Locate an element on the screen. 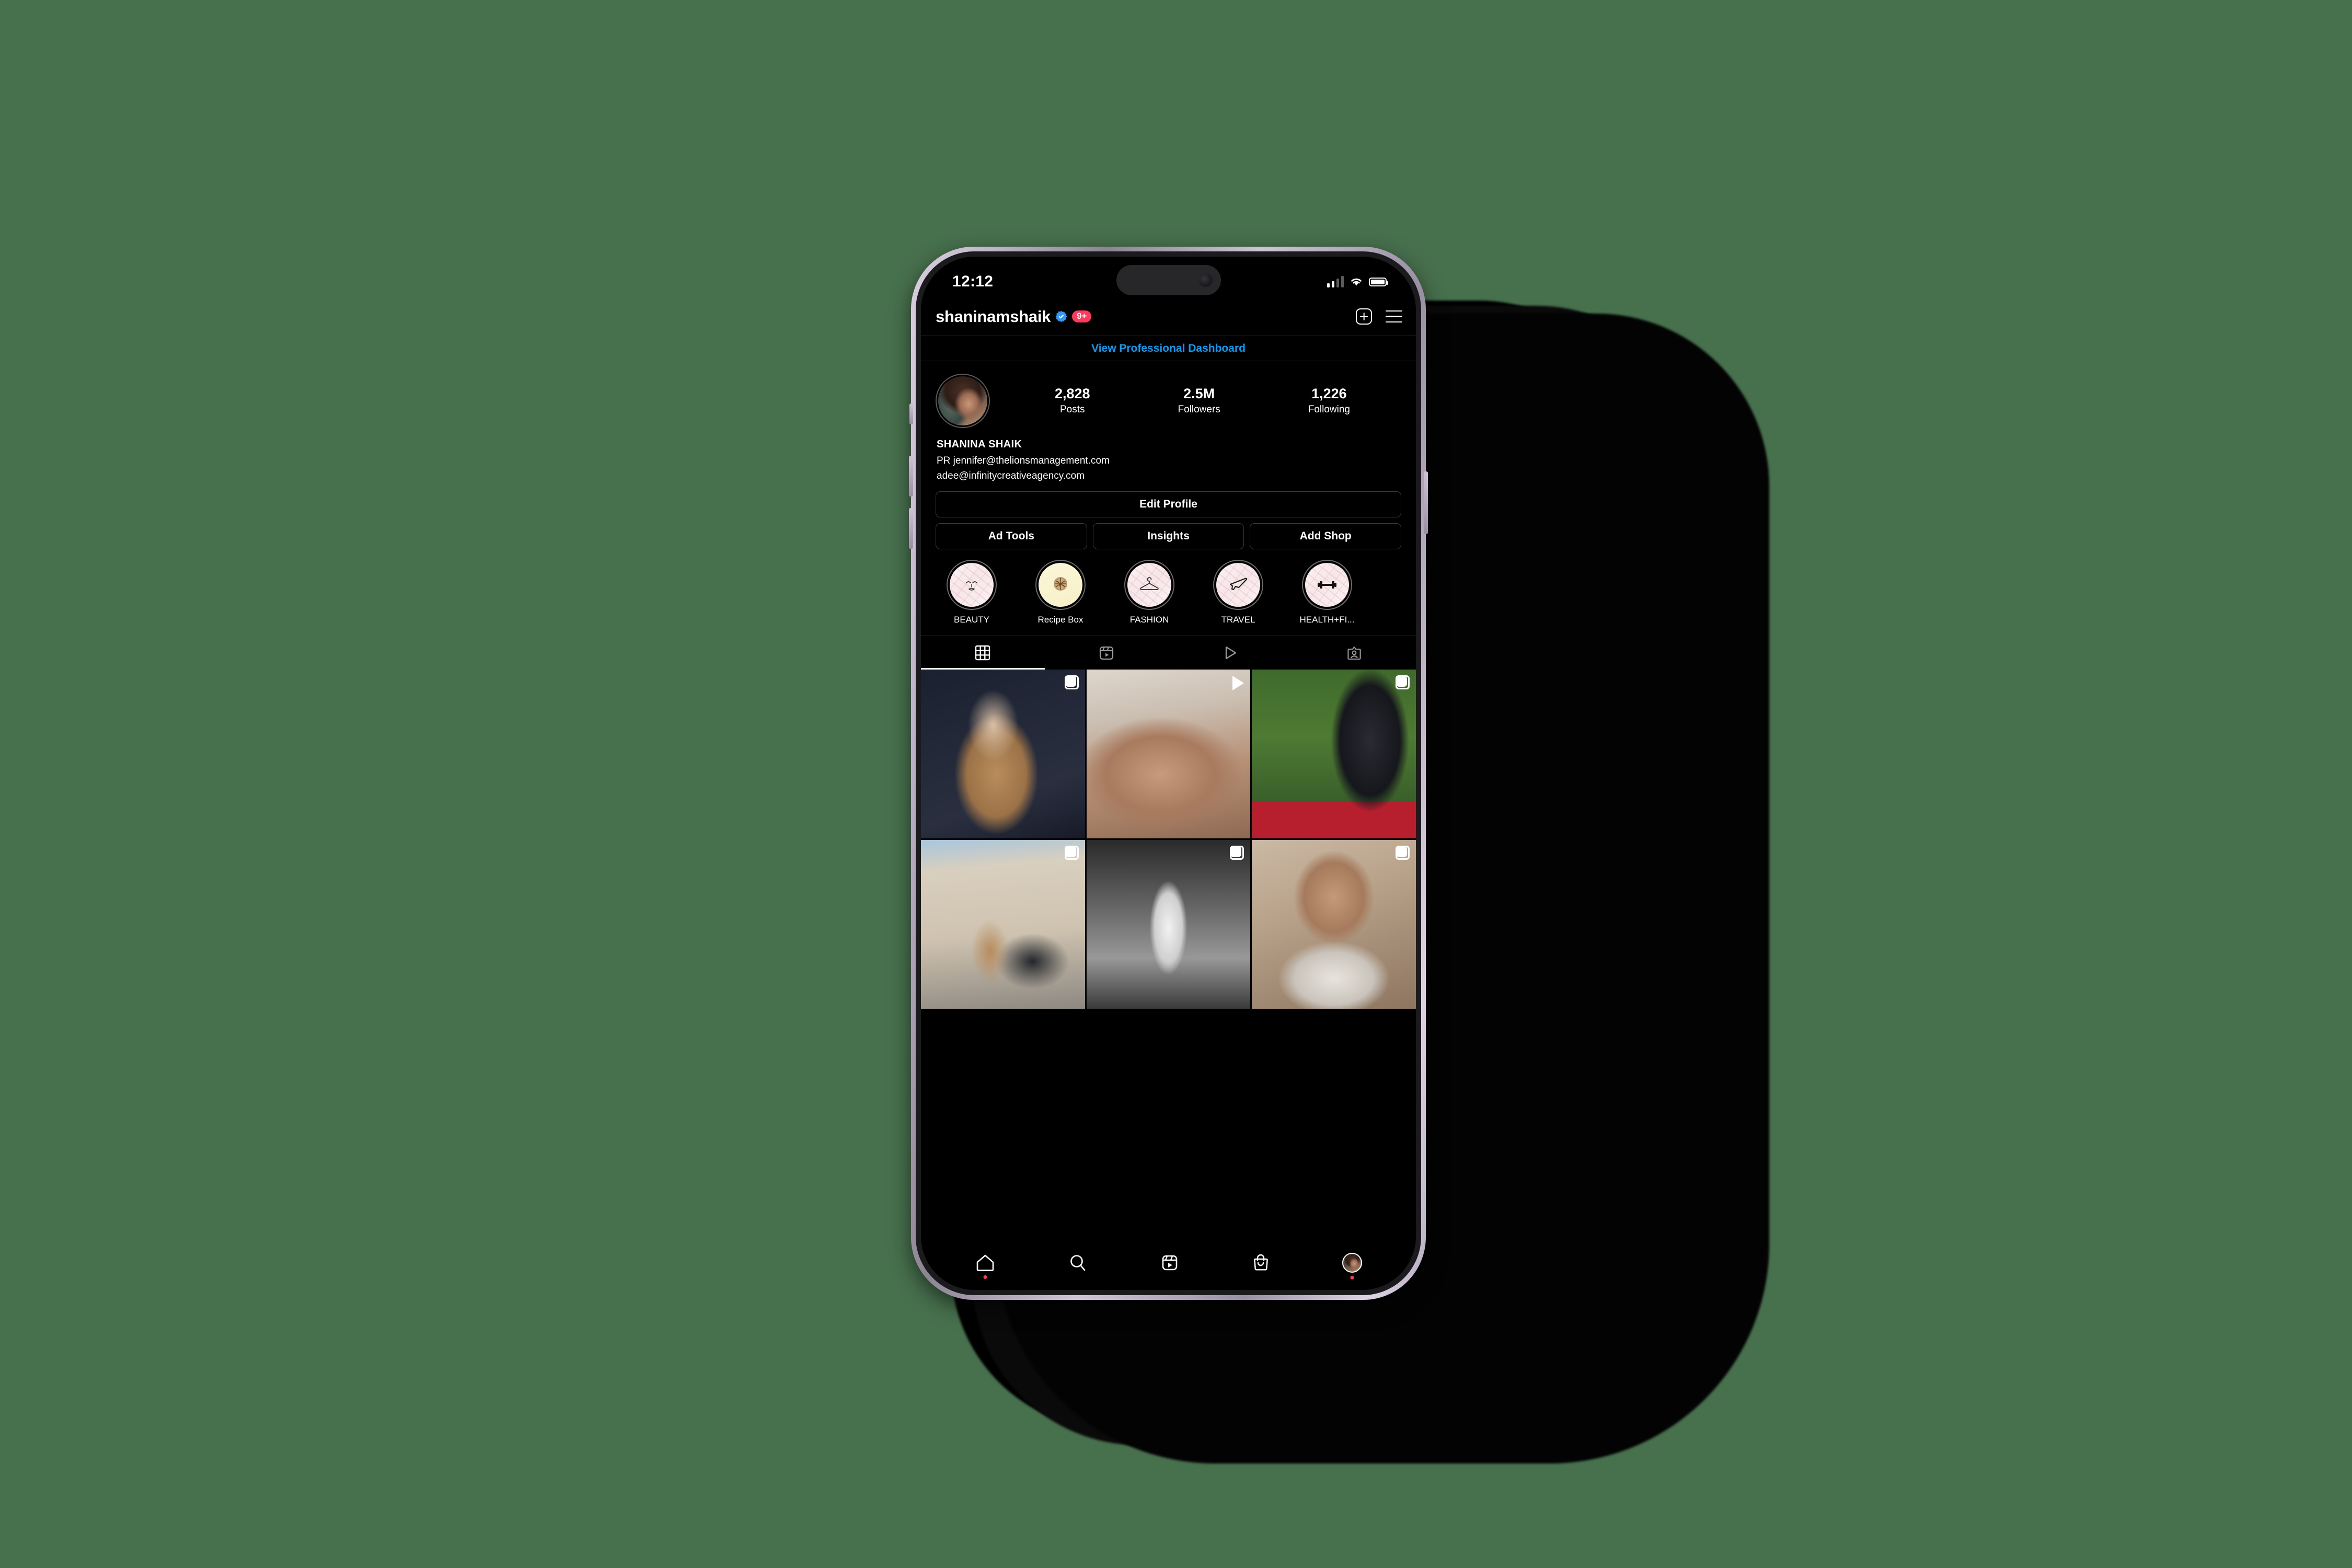  plus-square-icon is located at coordinates (1364, 316).